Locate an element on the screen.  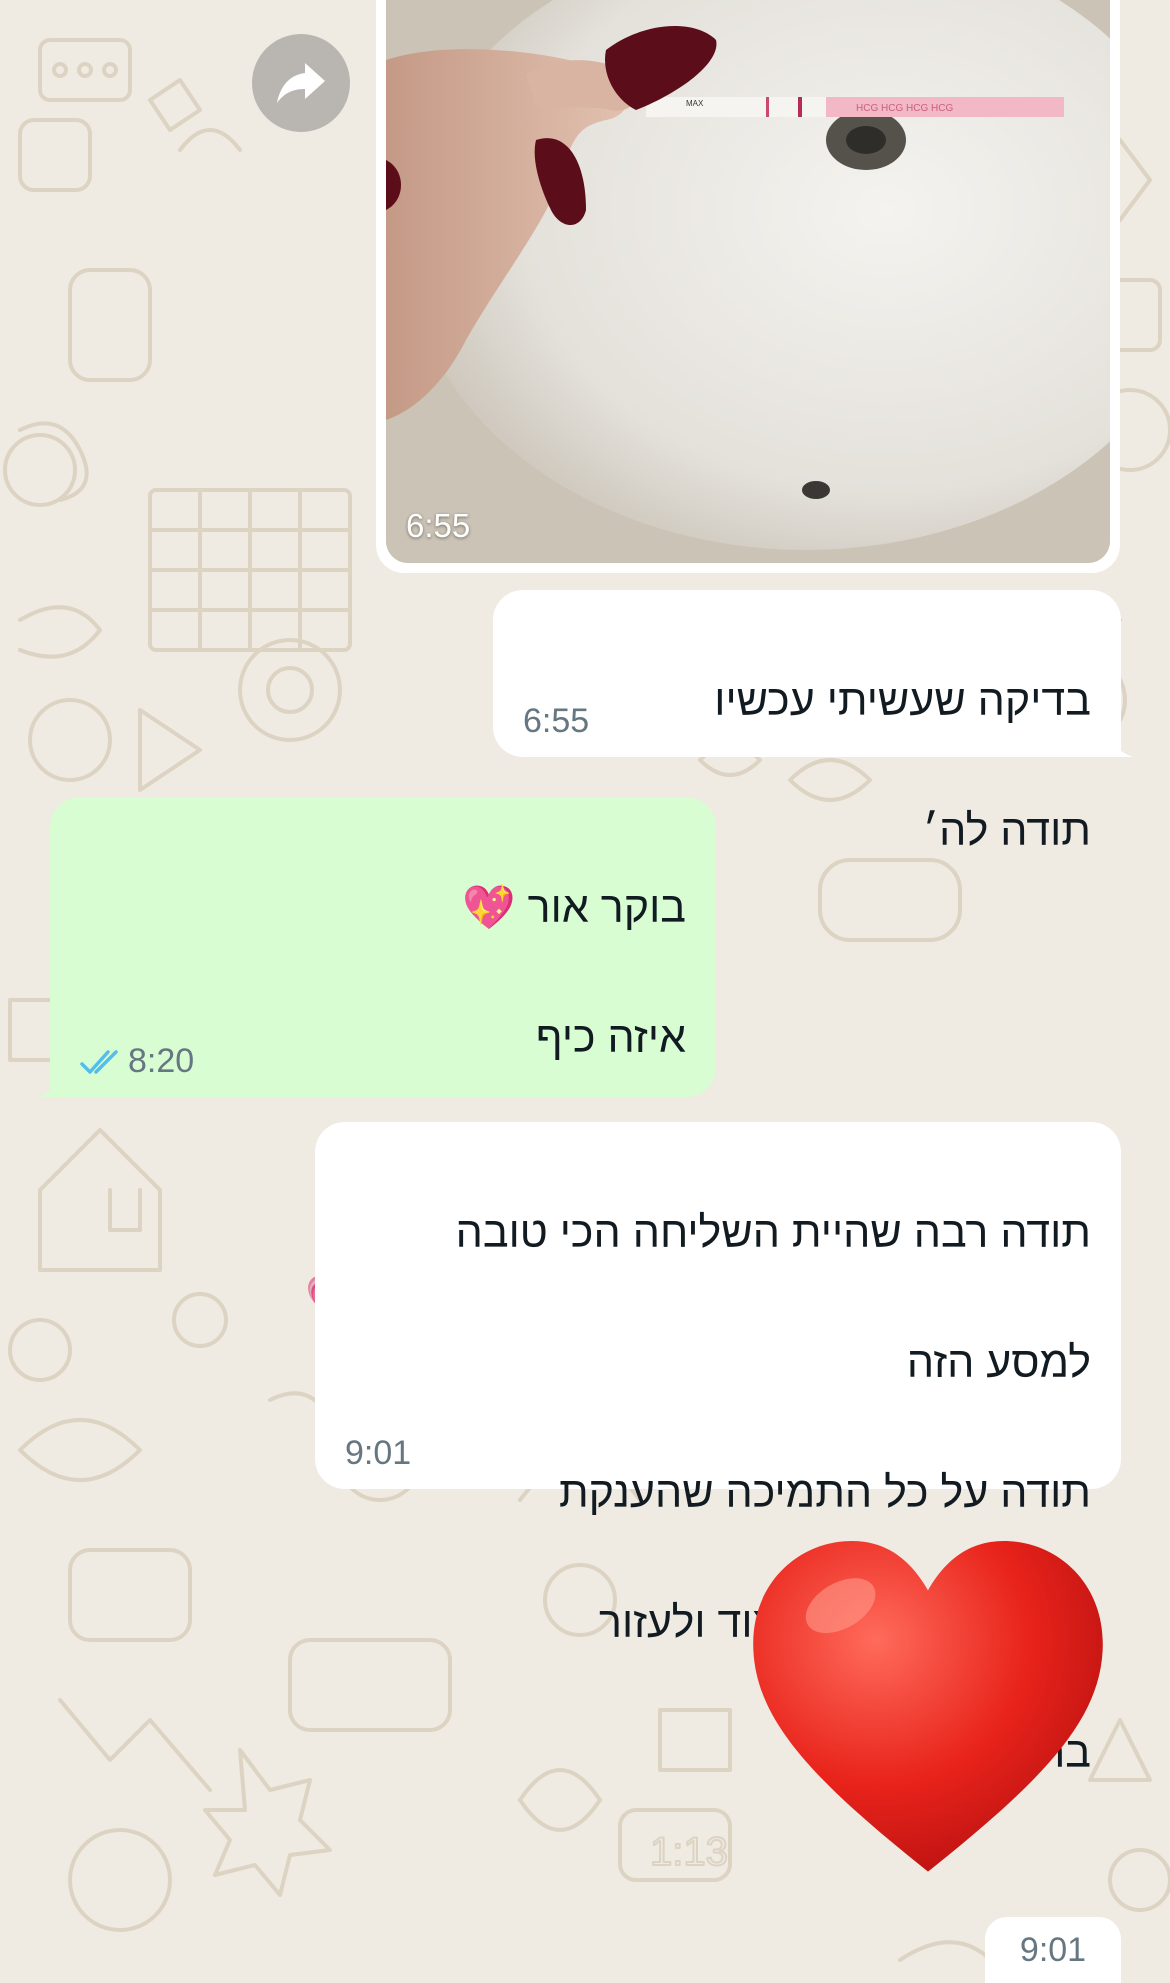
message-bubble-1: בדיקה שעשיתי עכשיו תודה לה׳ 6:55 is located at coordinates (813, 722).